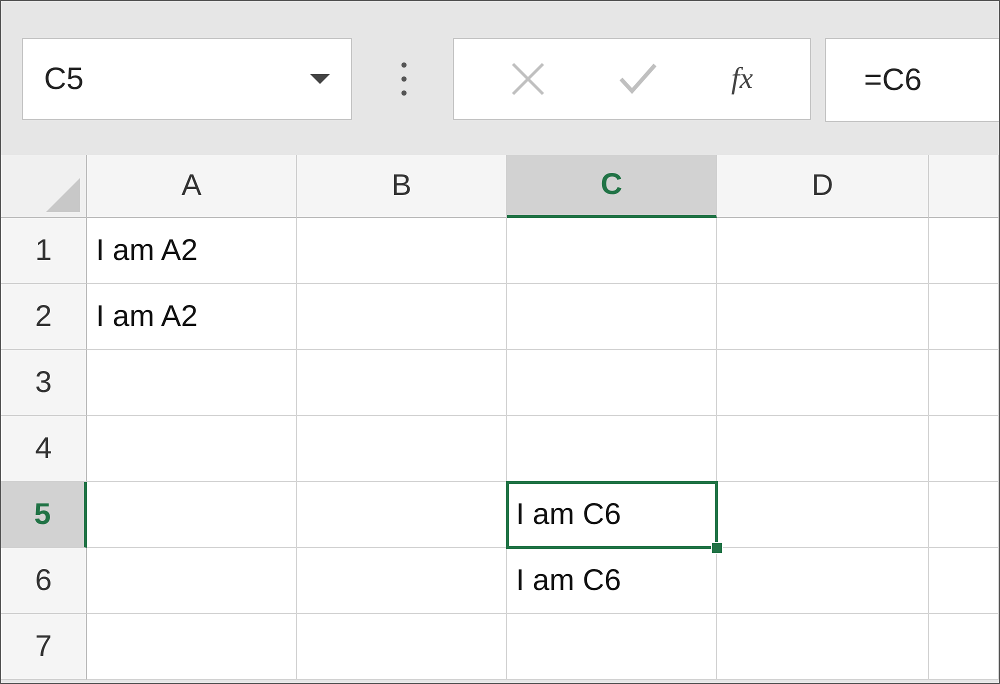  What do you see at coordinates (742, 79) in the screenshot?
I see `insert-function-button: fx` at bounding box center [742, 79].